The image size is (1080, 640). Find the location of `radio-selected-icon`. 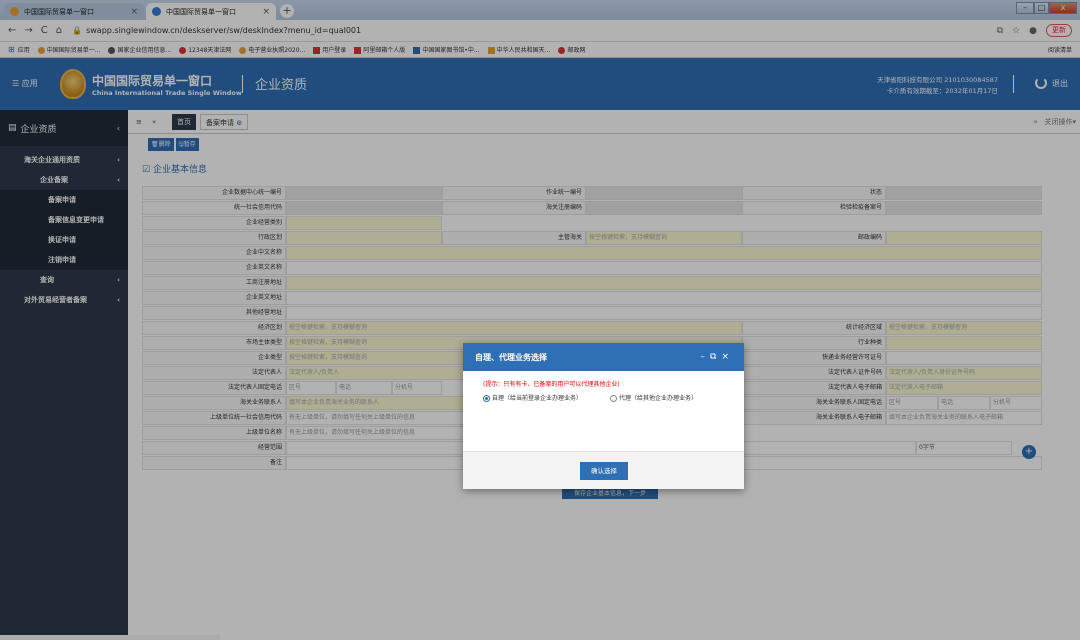

radio-selected-icon is located at coordinates (486, 398).